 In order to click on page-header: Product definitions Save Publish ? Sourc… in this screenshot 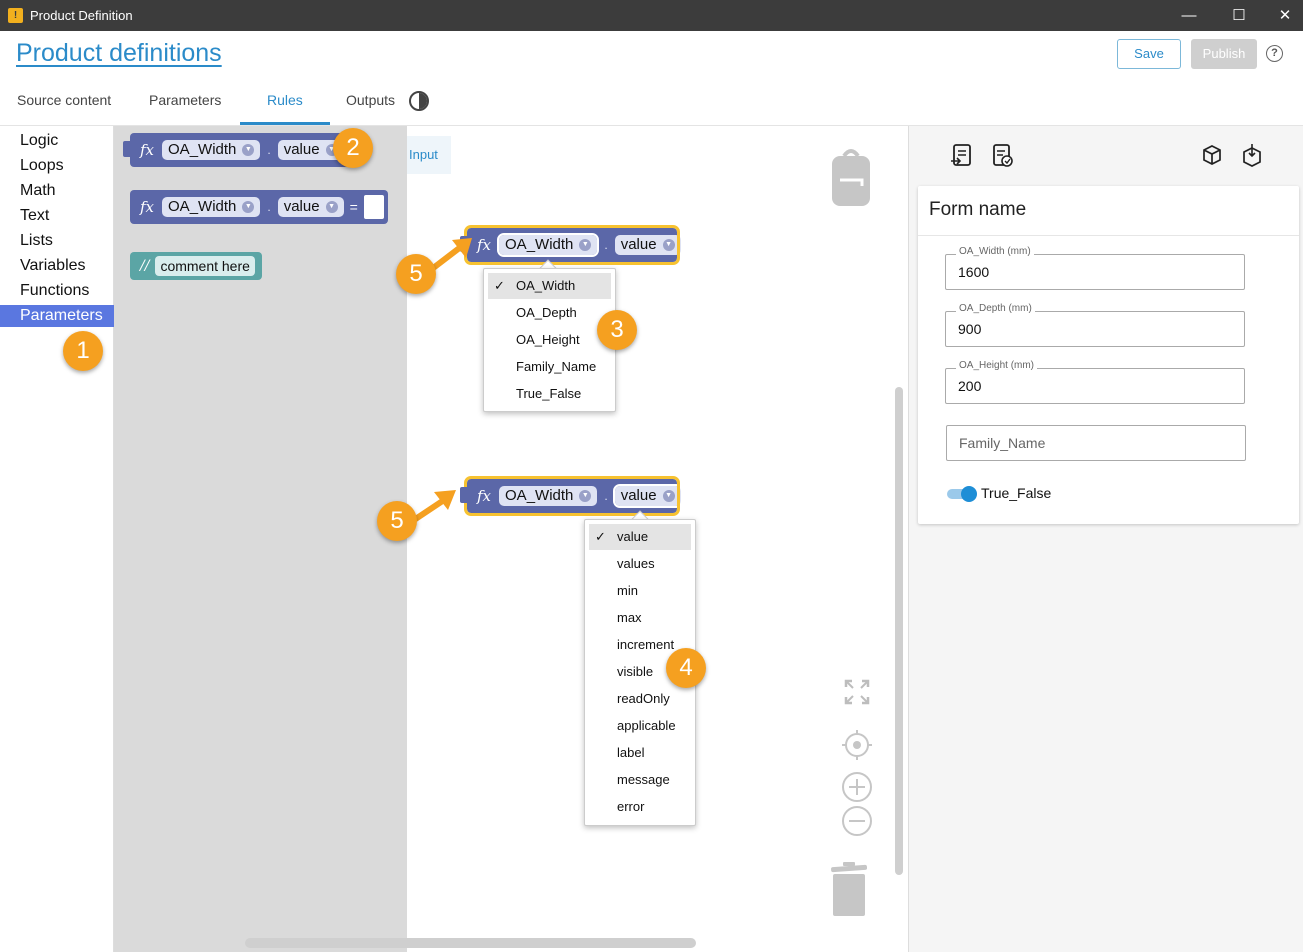, I will do `click(651, 78)`.